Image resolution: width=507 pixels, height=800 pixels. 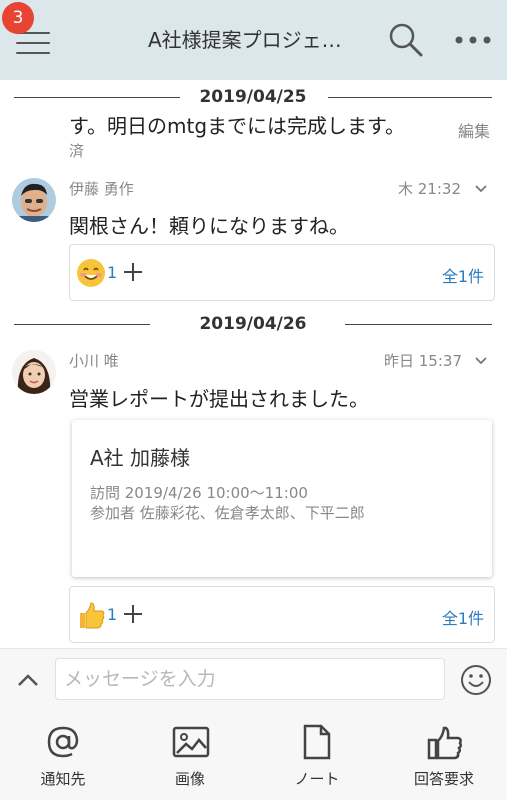 What do you see at coordinates (423, 361) in the screenshot?
I see `message-time: 昨日 15:37` at bounding box center [423, 361].